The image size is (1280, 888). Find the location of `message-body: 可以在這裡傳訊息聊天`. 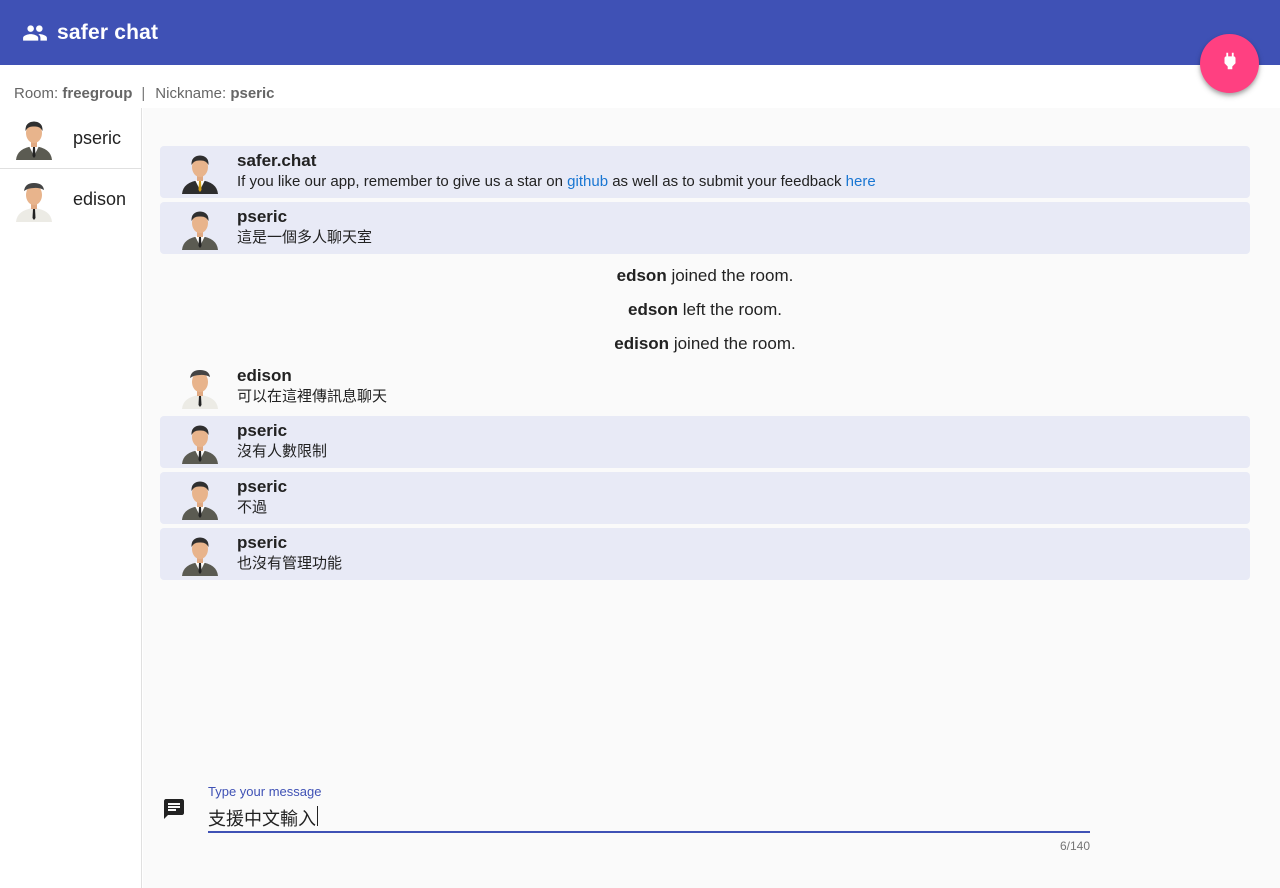

message-body: 可以在這裡傳訊息聊天 is located at coordinates (312, 396).